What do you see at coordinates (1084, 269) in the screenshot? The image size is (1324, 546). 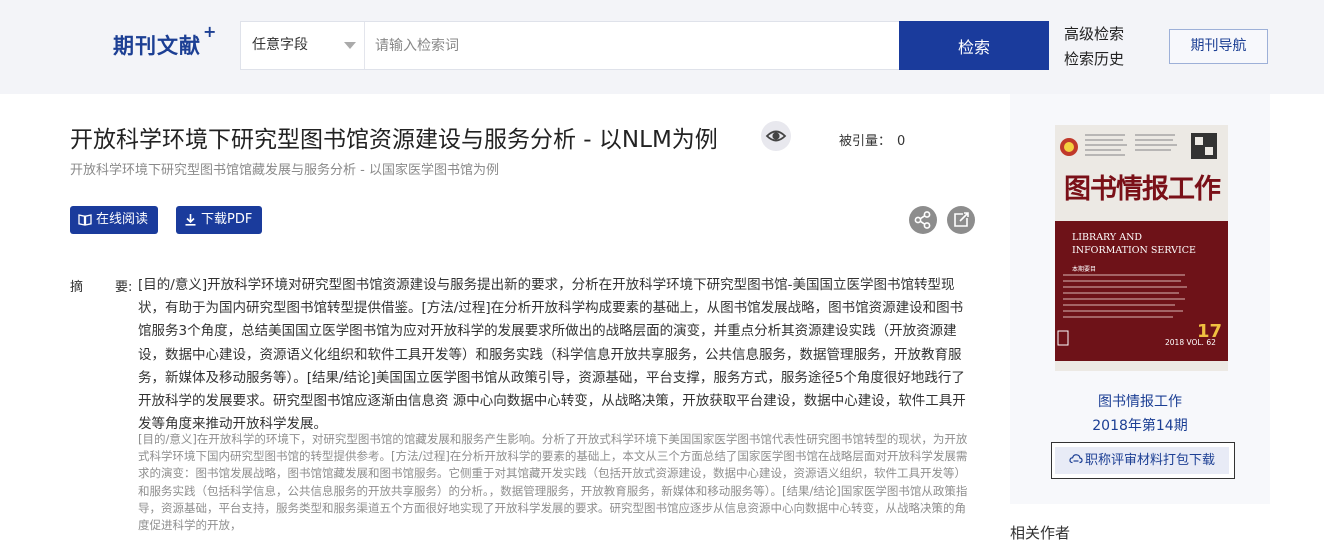 I see `cover-section-label: 本期要目` at bounding box center [1084, 269].